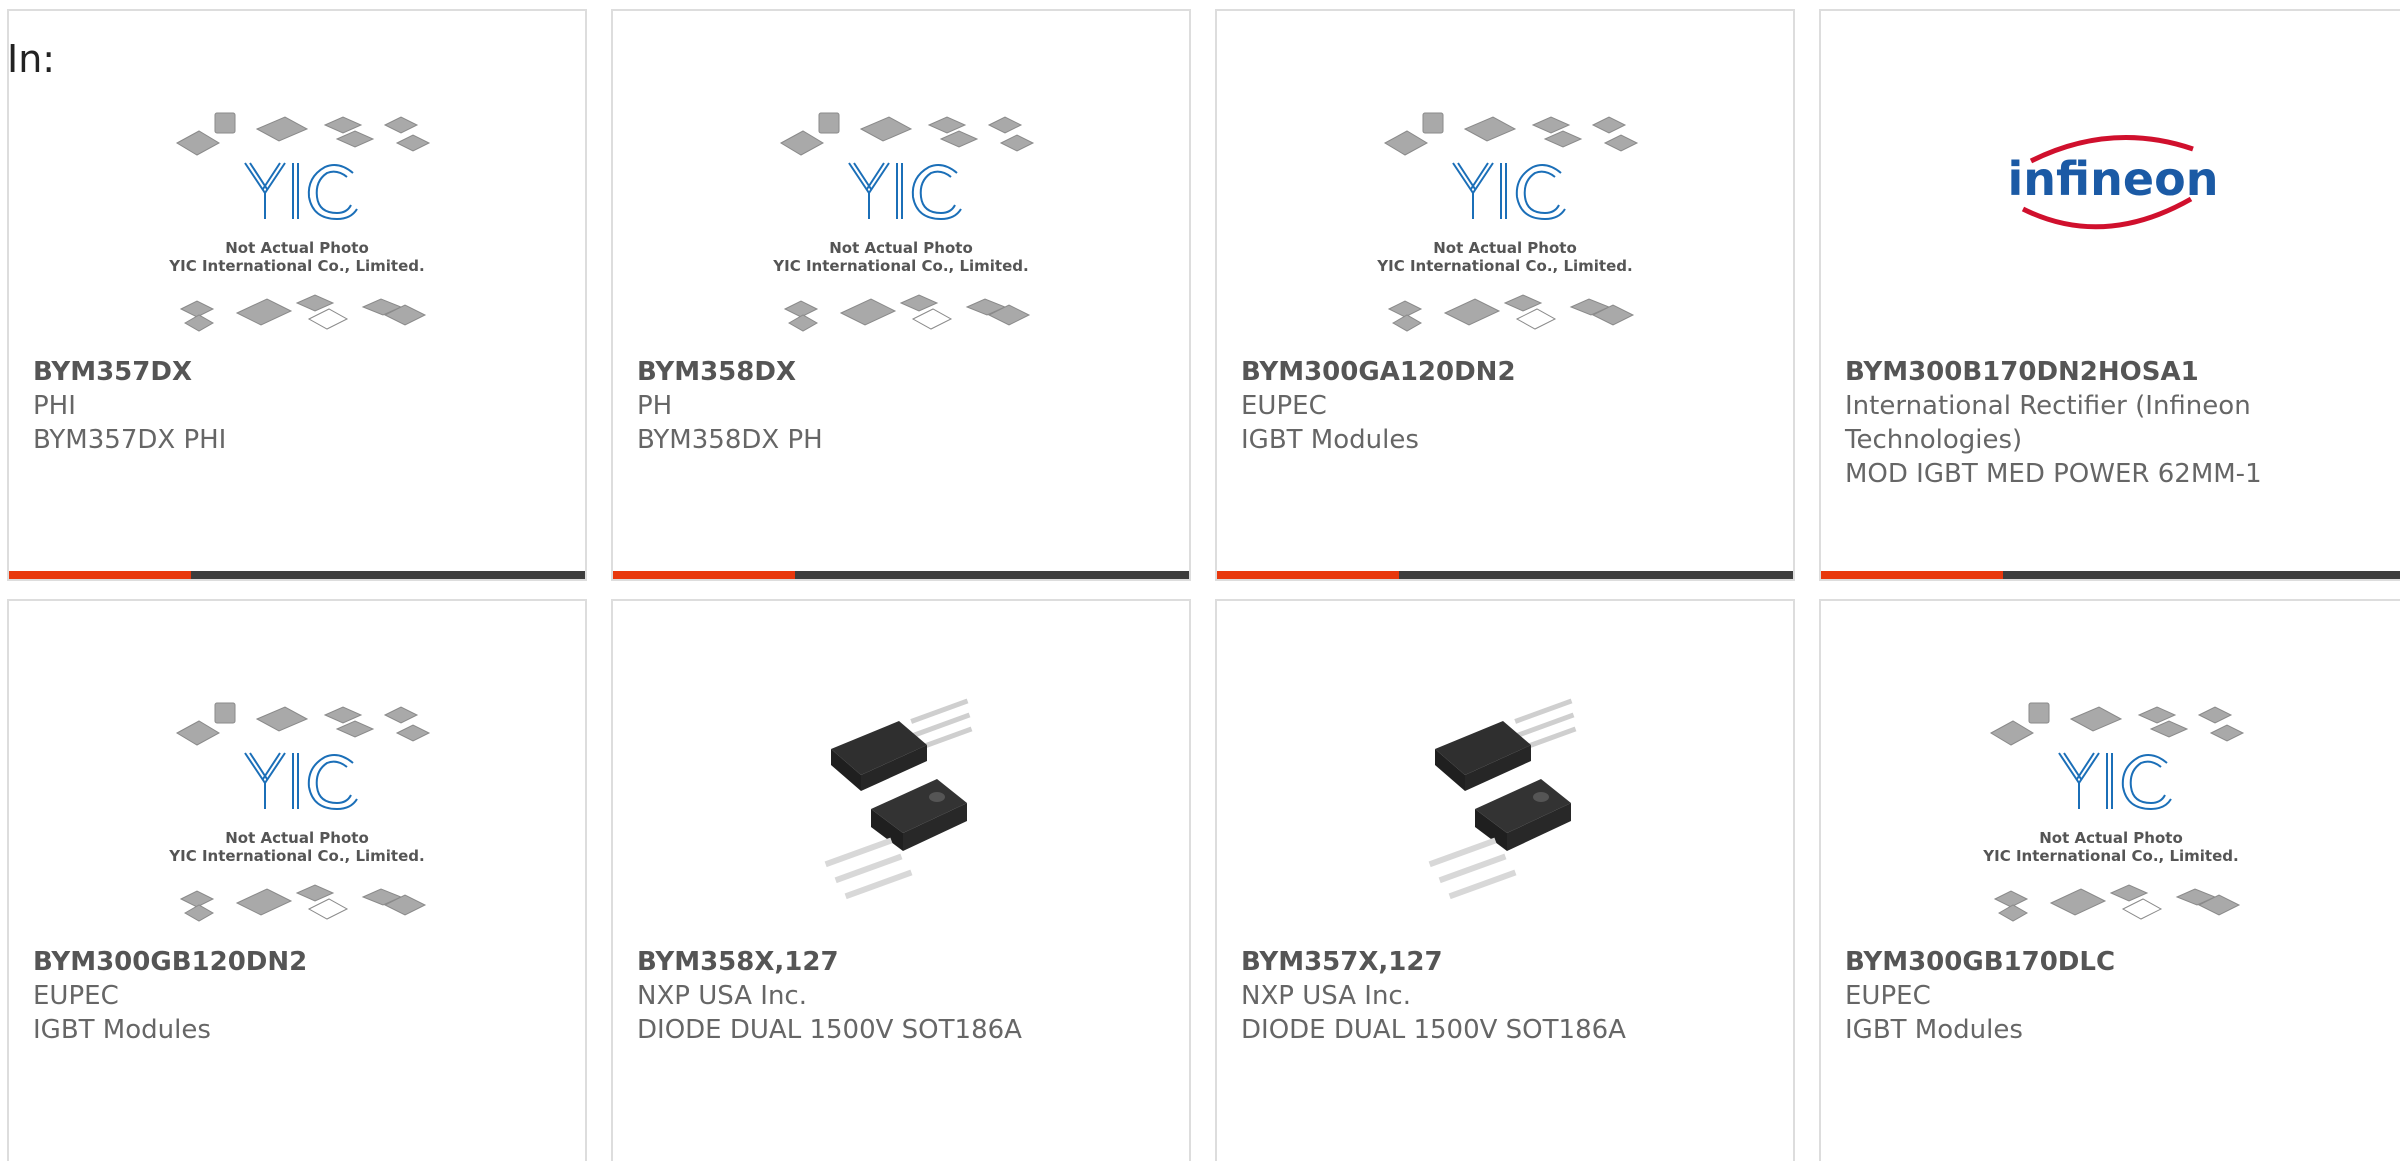 The width and height of the screenshot is (2400, 1161). Describe the element at coordinates (2110, 372) in the screenshot. I see `part-number: BYM300B170DN2HOSA1` at that location.